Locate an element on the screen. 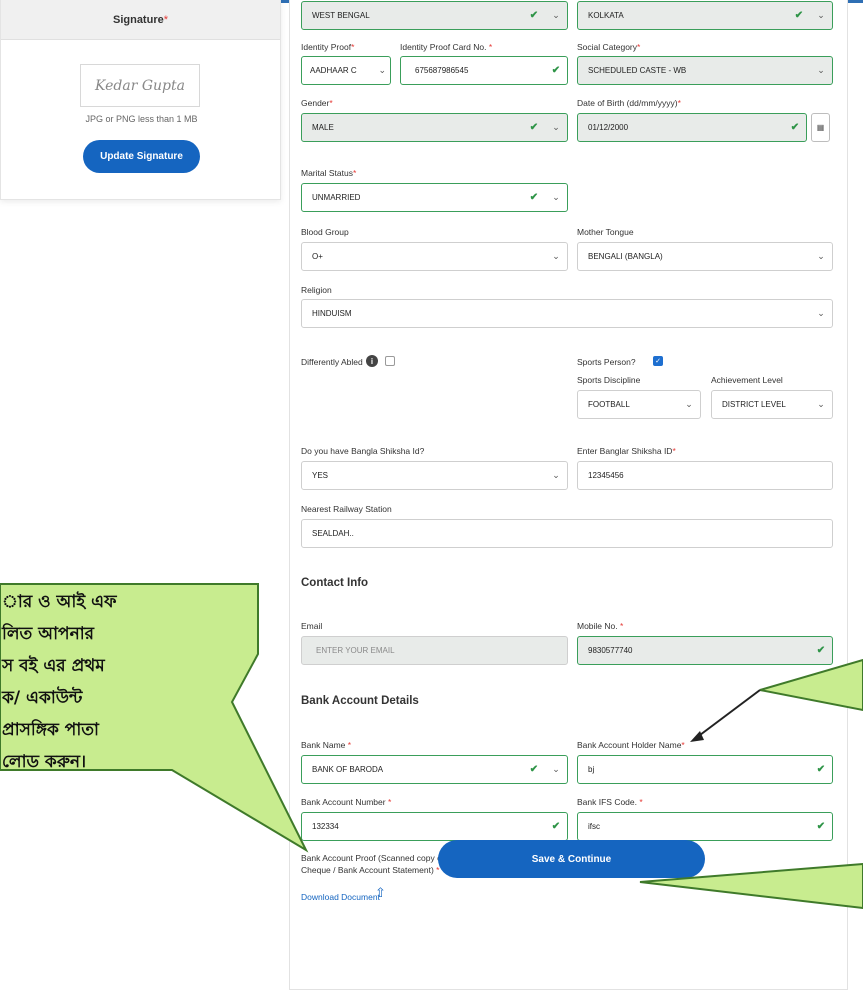  callout-line: প্রাসঙ্গিক পাতা is located at coordinates (50, 730).